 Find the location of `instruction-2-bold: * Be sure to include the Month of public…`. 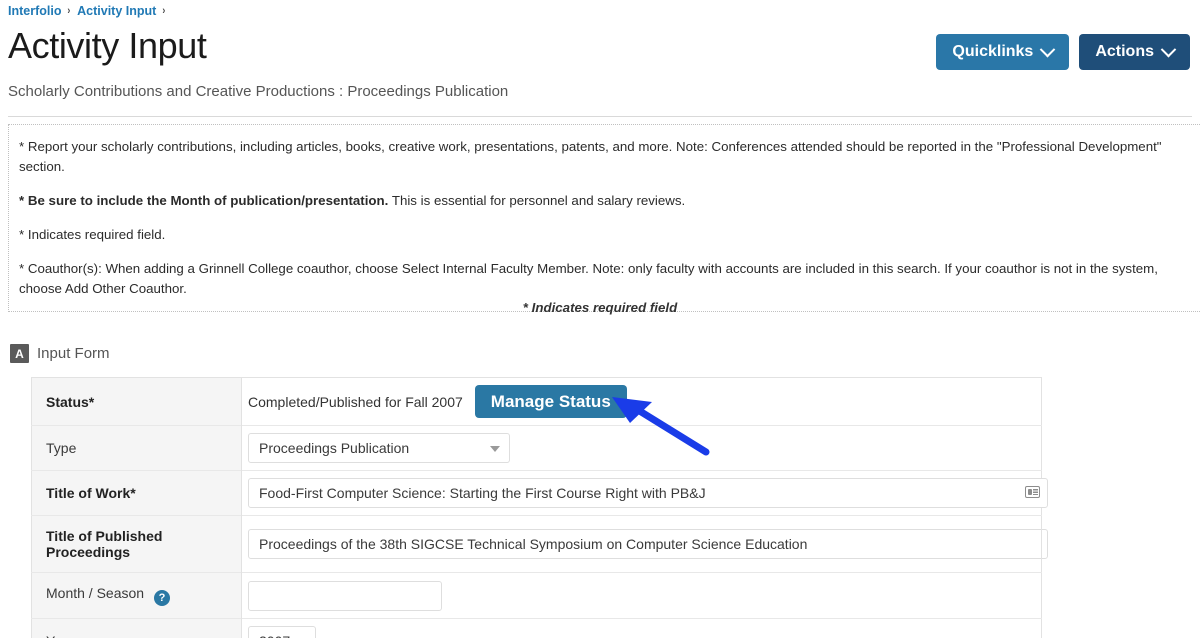

instruction-2-bold: * Be sure to include the Month of public… is located at coordinates (204, 200).